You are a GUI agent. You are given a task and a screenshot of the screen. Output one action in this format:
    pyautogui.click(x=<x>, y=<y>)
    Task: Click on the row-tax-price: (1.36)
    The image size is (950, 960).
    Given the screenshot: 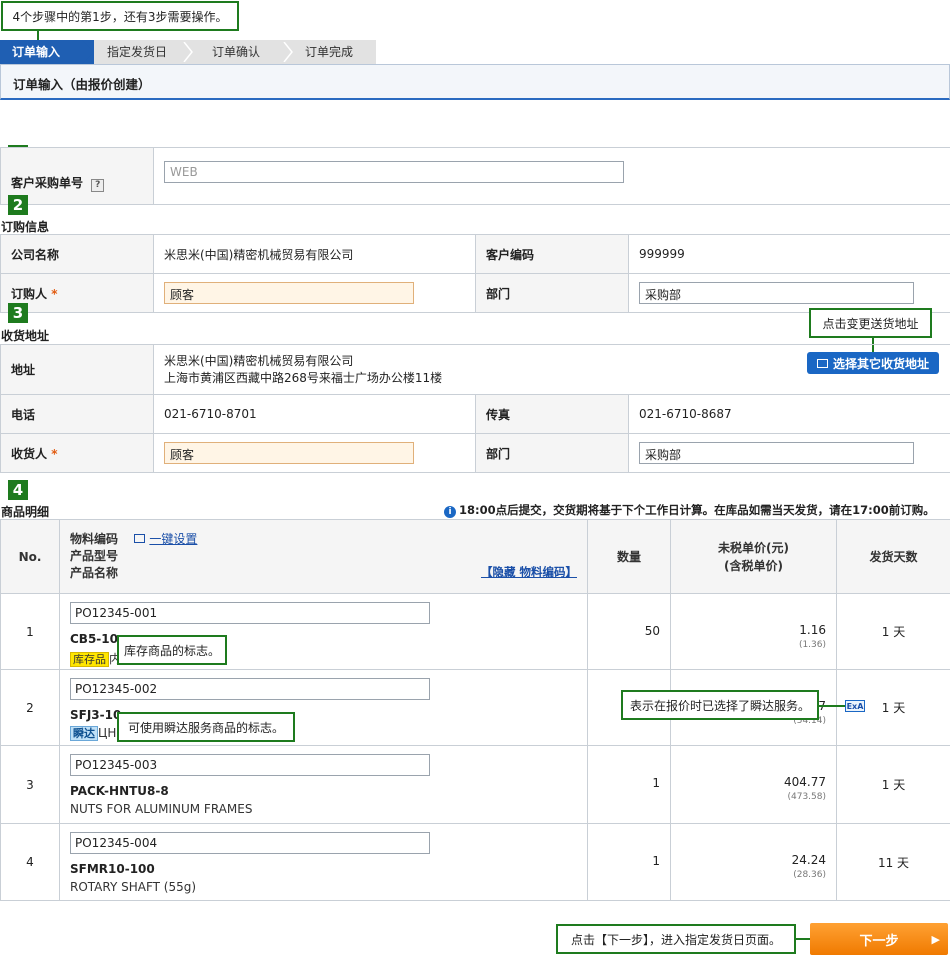 What is the action you would take?
    pyautogui.click(x=812, y=645)
    